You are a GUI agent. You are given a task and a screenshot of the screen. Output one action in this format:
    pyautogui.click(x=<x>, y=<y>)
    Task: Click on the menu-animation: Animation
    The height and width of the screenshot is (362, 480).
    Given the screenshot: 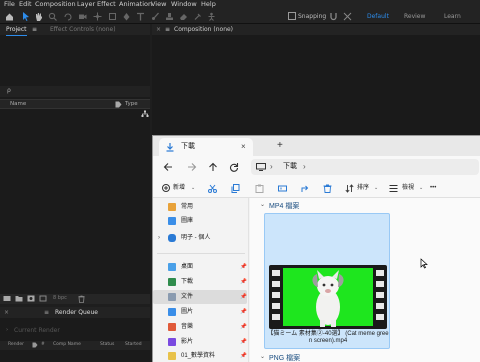 What is the action you would take?
    pyautogui.click(x=135, y=4)
    